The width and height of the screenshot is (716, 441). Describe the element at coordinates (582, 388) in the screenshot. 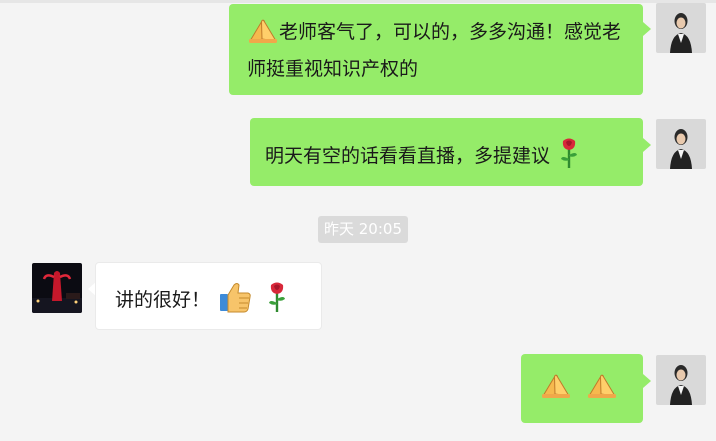

I see `message-bubble-outgoing` at that location.